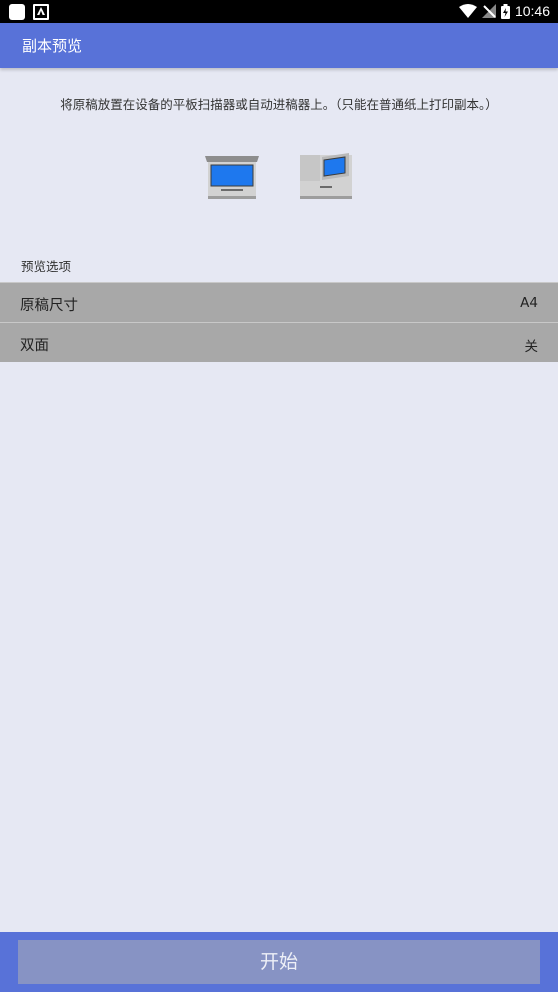 This screenshot has height=992, width=558. Describe the element at coordinates (49, 306) in the screenshot. I see `original-size-label: 原稿尺寸` at that location.